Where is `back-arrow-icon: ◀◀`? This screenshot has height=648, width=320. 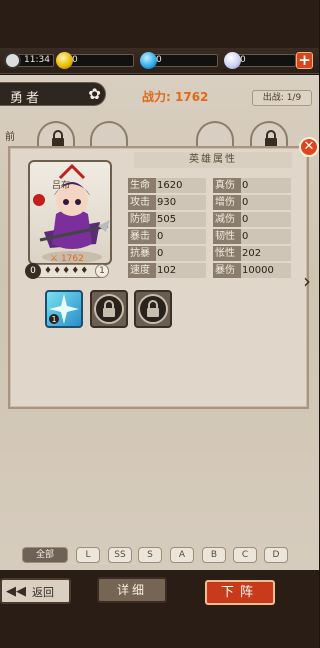 back-arrow-icon: ◀◀ is located at coordinates (16, 591).